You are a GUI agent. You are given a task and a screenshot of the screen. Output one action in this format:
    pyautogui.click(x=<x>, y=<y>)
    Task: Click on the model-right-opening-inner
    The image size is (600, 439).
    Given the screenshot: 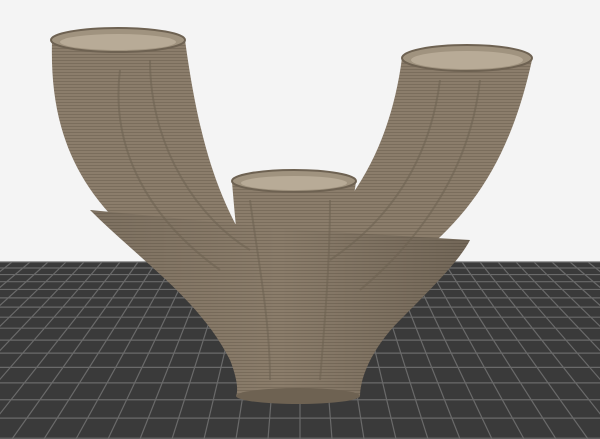 What is the action you would take?
    pyautogui.click(x=467, y=60)
    